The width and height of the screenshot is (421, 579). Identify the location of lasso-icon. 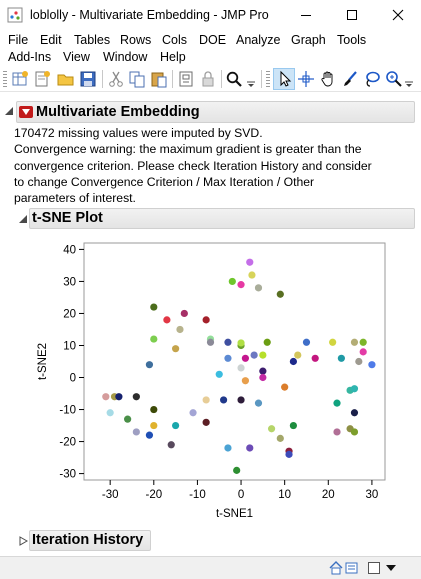
(372, 79).